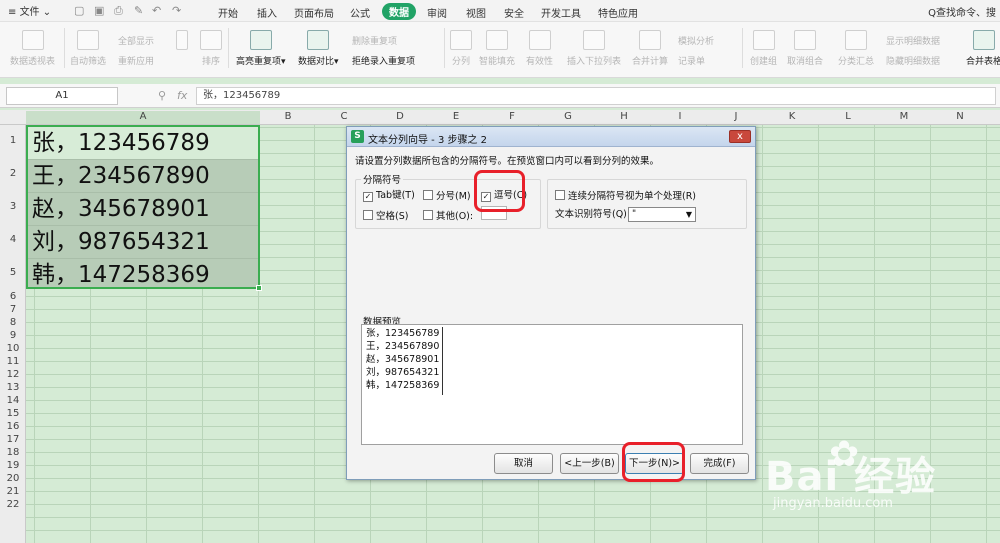  I want to click on reapply-button: 重新应用, so click(136, 60).